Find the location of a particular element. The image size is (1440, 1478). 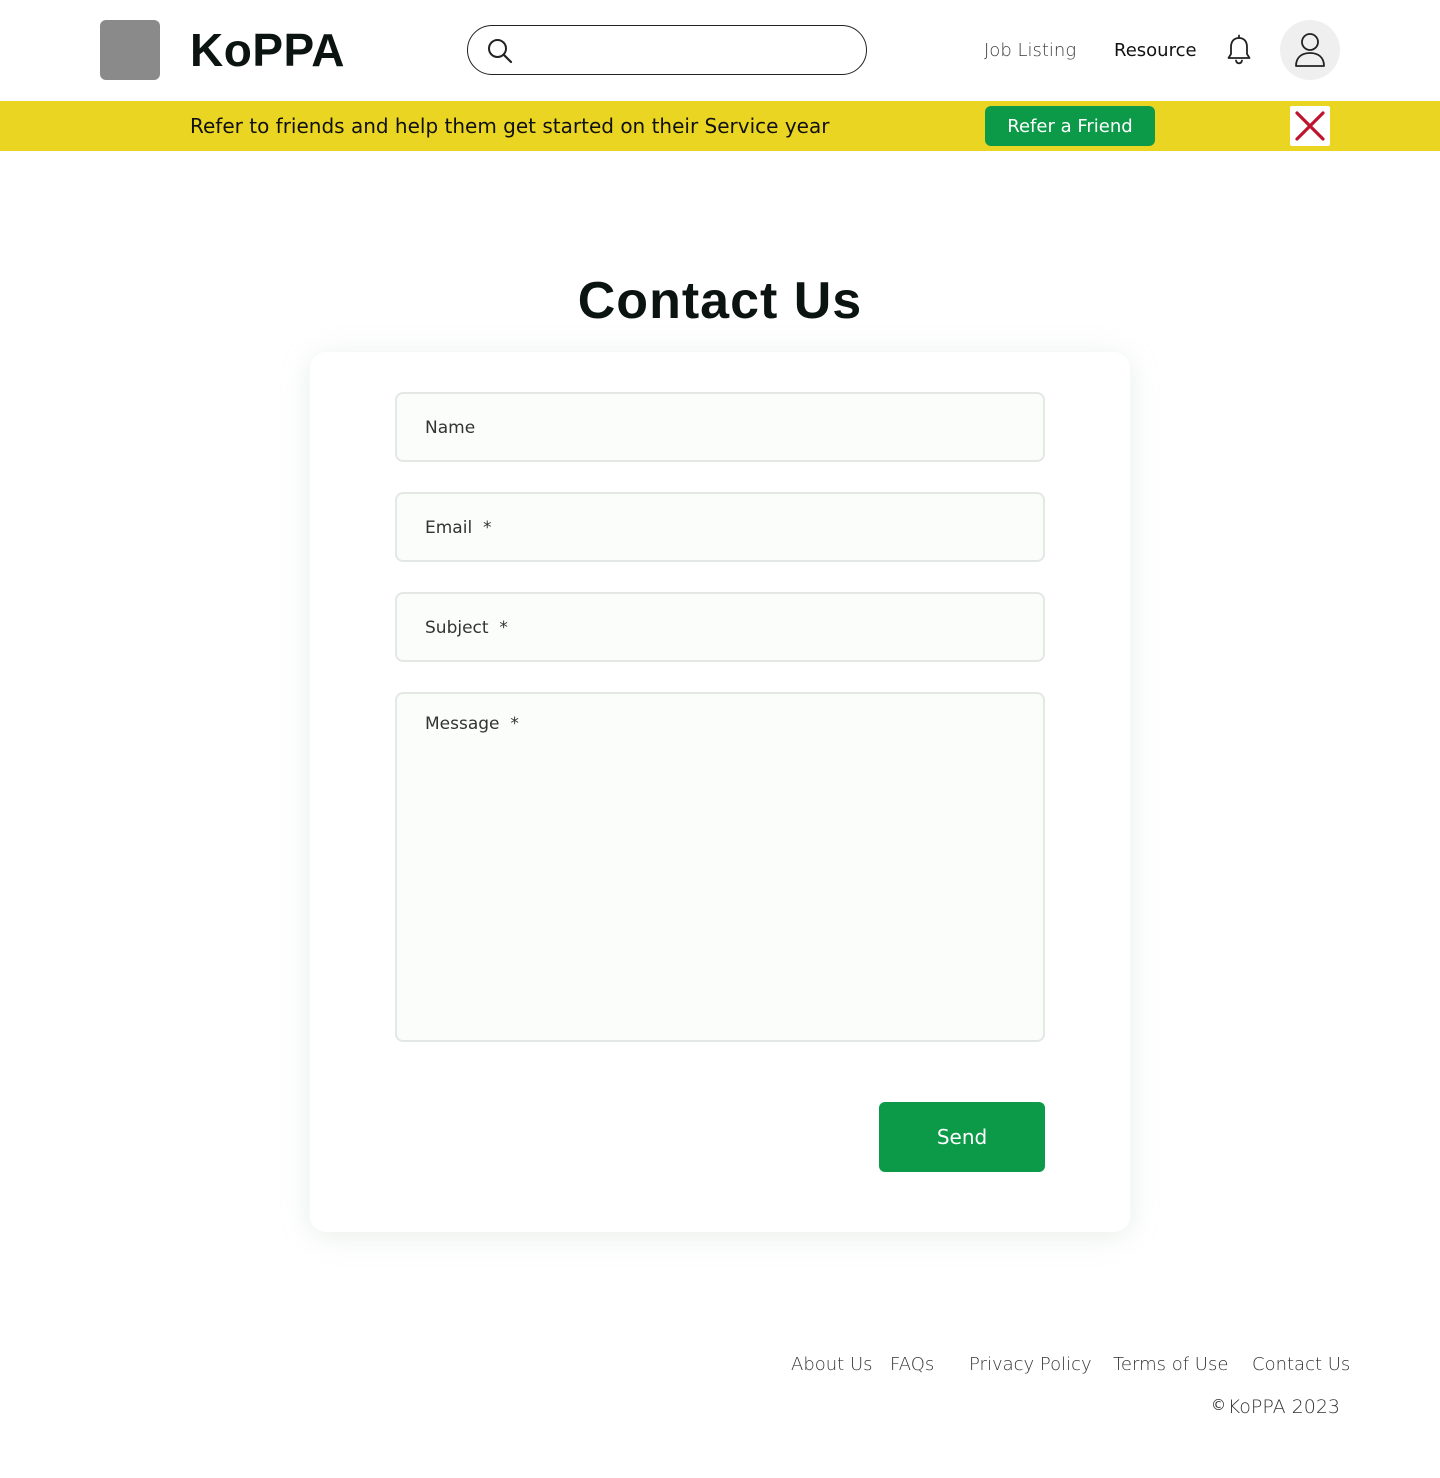

copyright-text: KoPPA 2023 is located at coordinates (1283, 1407).